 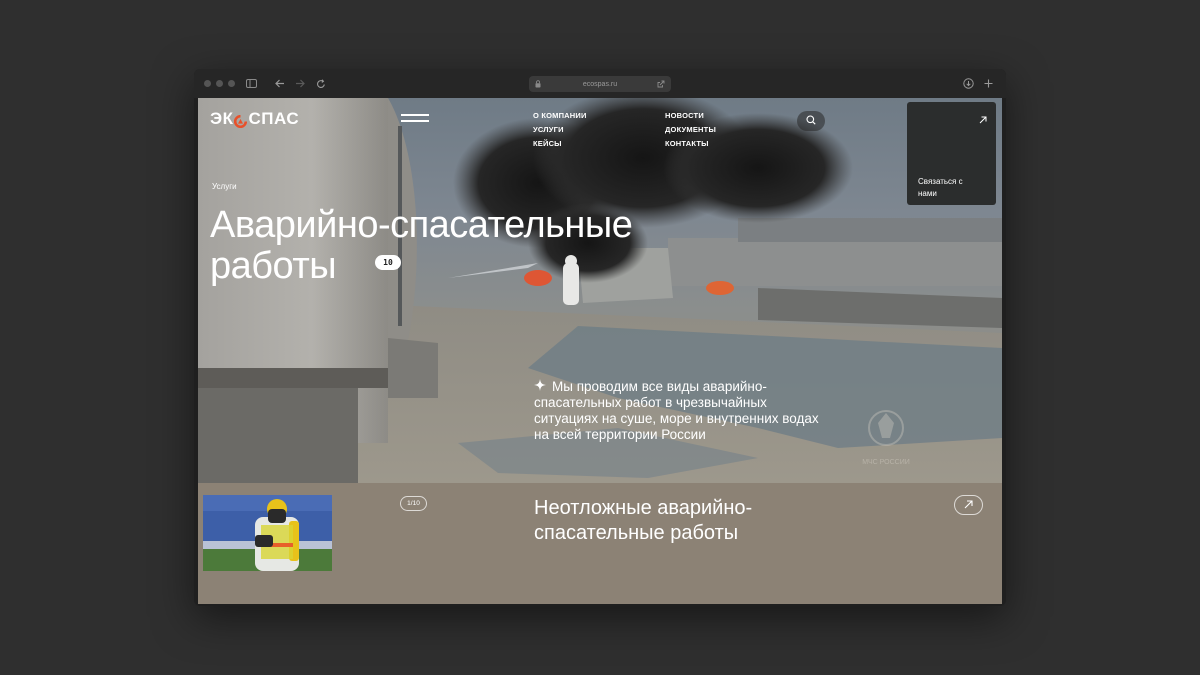 What do you see at coordinates (988, 83) in the screenshot?
I see `plus-icon` at bounding box center [988, 83].